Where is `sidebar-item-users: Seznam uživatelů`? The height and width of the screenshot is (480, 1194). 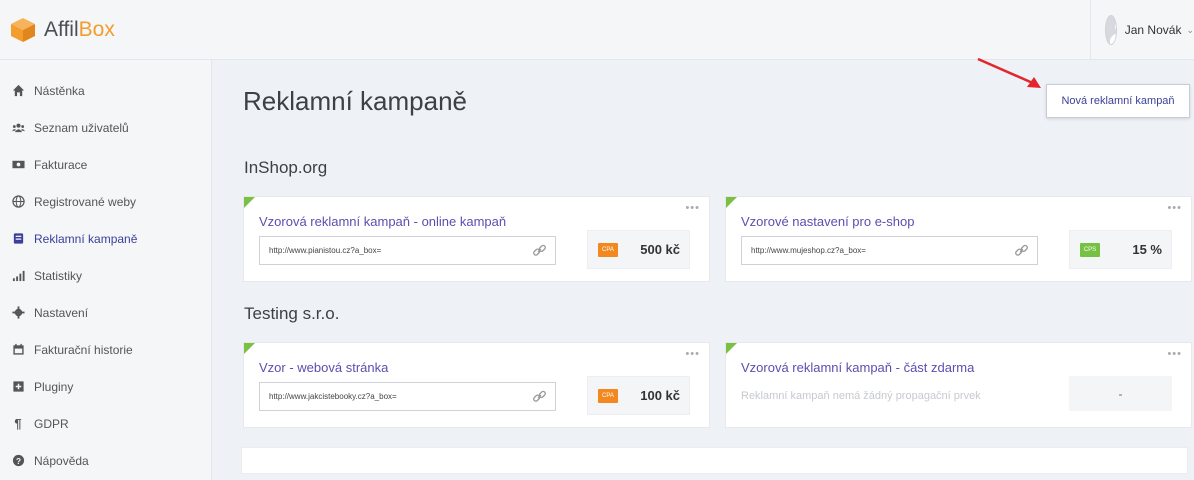
sidebar-item-users: Seznam uživatelů is located at coordinates (105, 127).